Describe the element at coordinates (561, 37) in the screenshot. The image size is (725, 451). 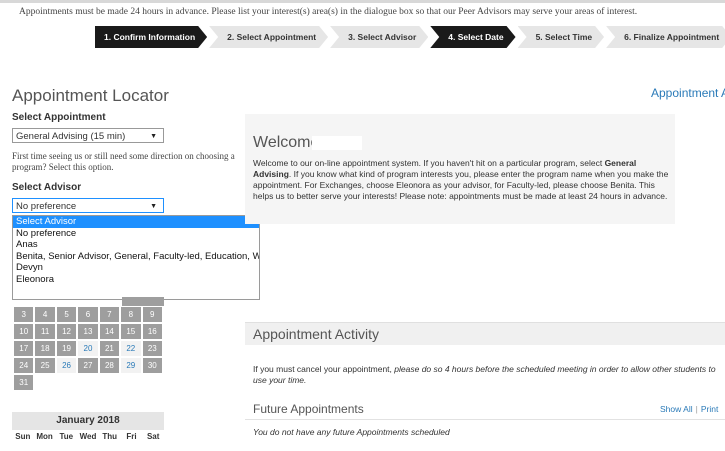
I see `step-select-time: 5. Select Time` at that location.